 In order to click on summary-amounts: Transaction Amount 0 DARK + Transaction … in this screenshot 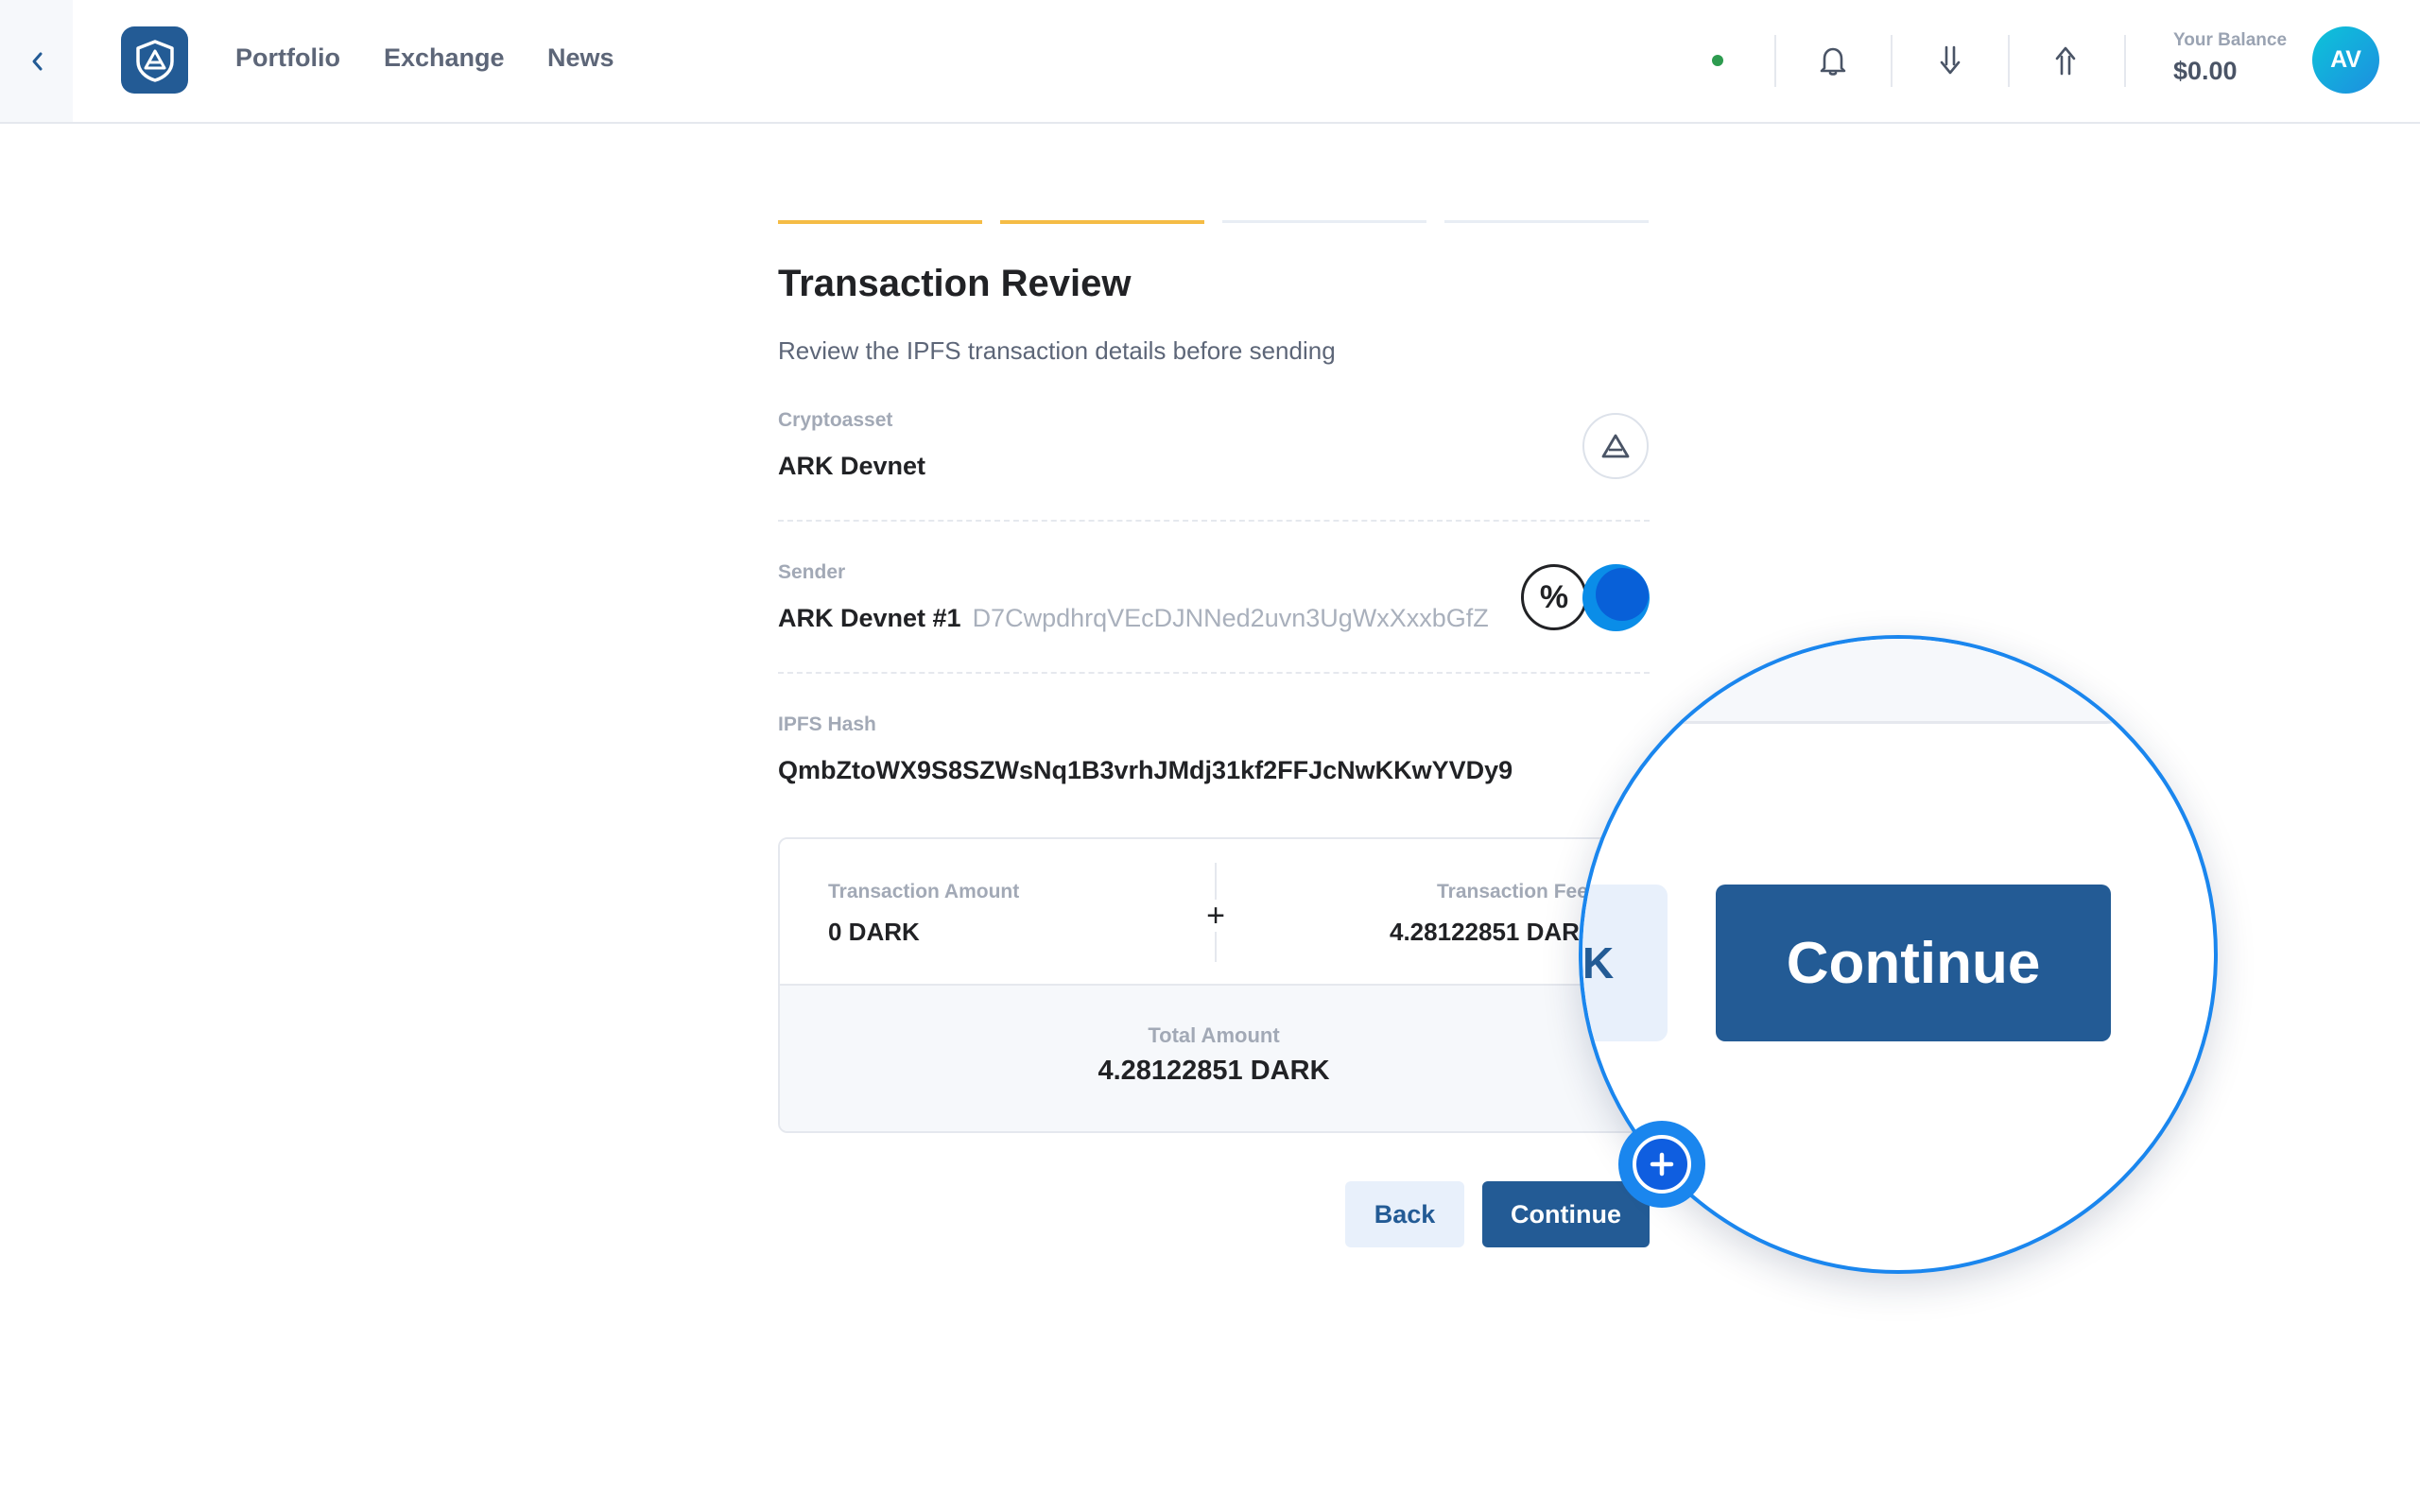, I will do `click(1214, 912)`.